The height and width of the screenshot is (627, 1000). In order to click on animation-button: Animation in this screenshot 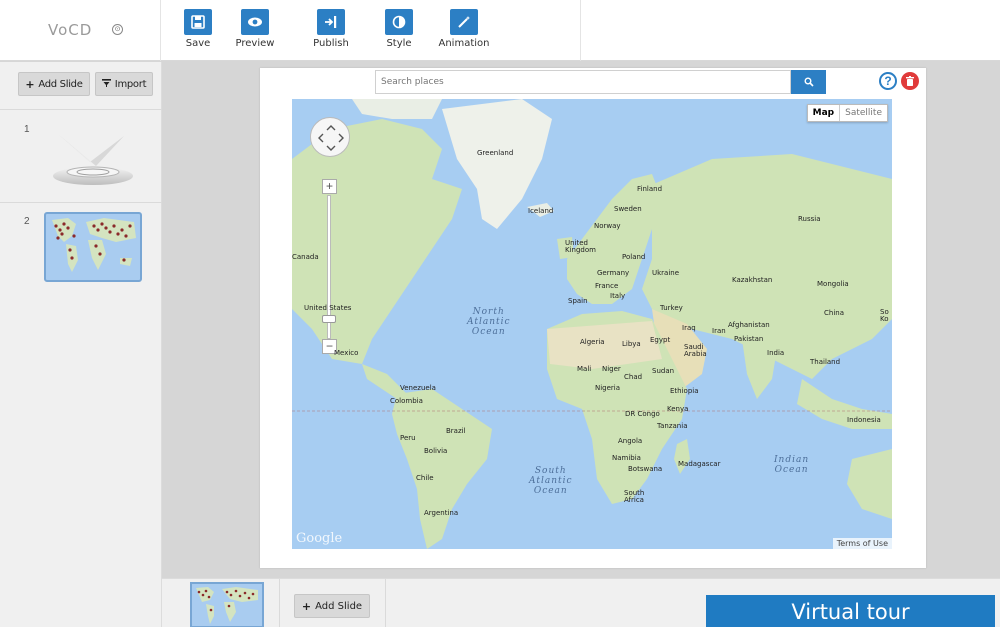, I will do `click(464, 29)`.